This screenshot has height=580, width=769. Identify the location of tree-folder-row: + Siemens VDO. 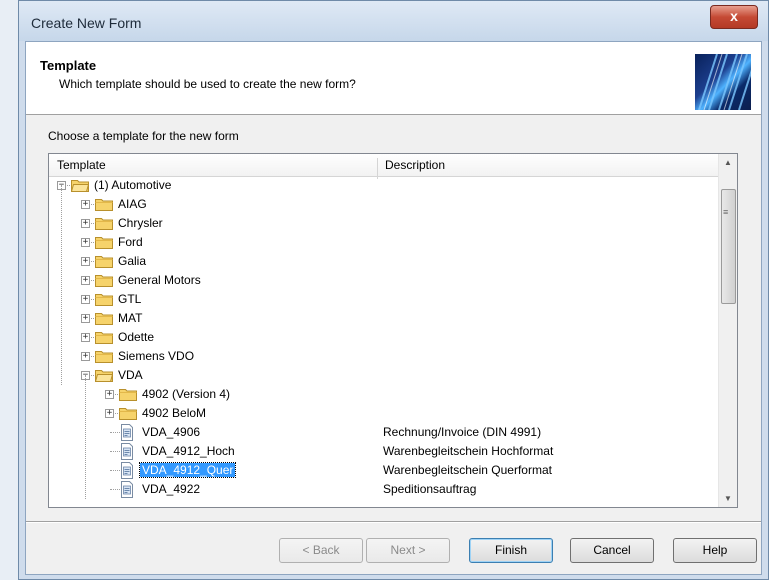
(384, 356).